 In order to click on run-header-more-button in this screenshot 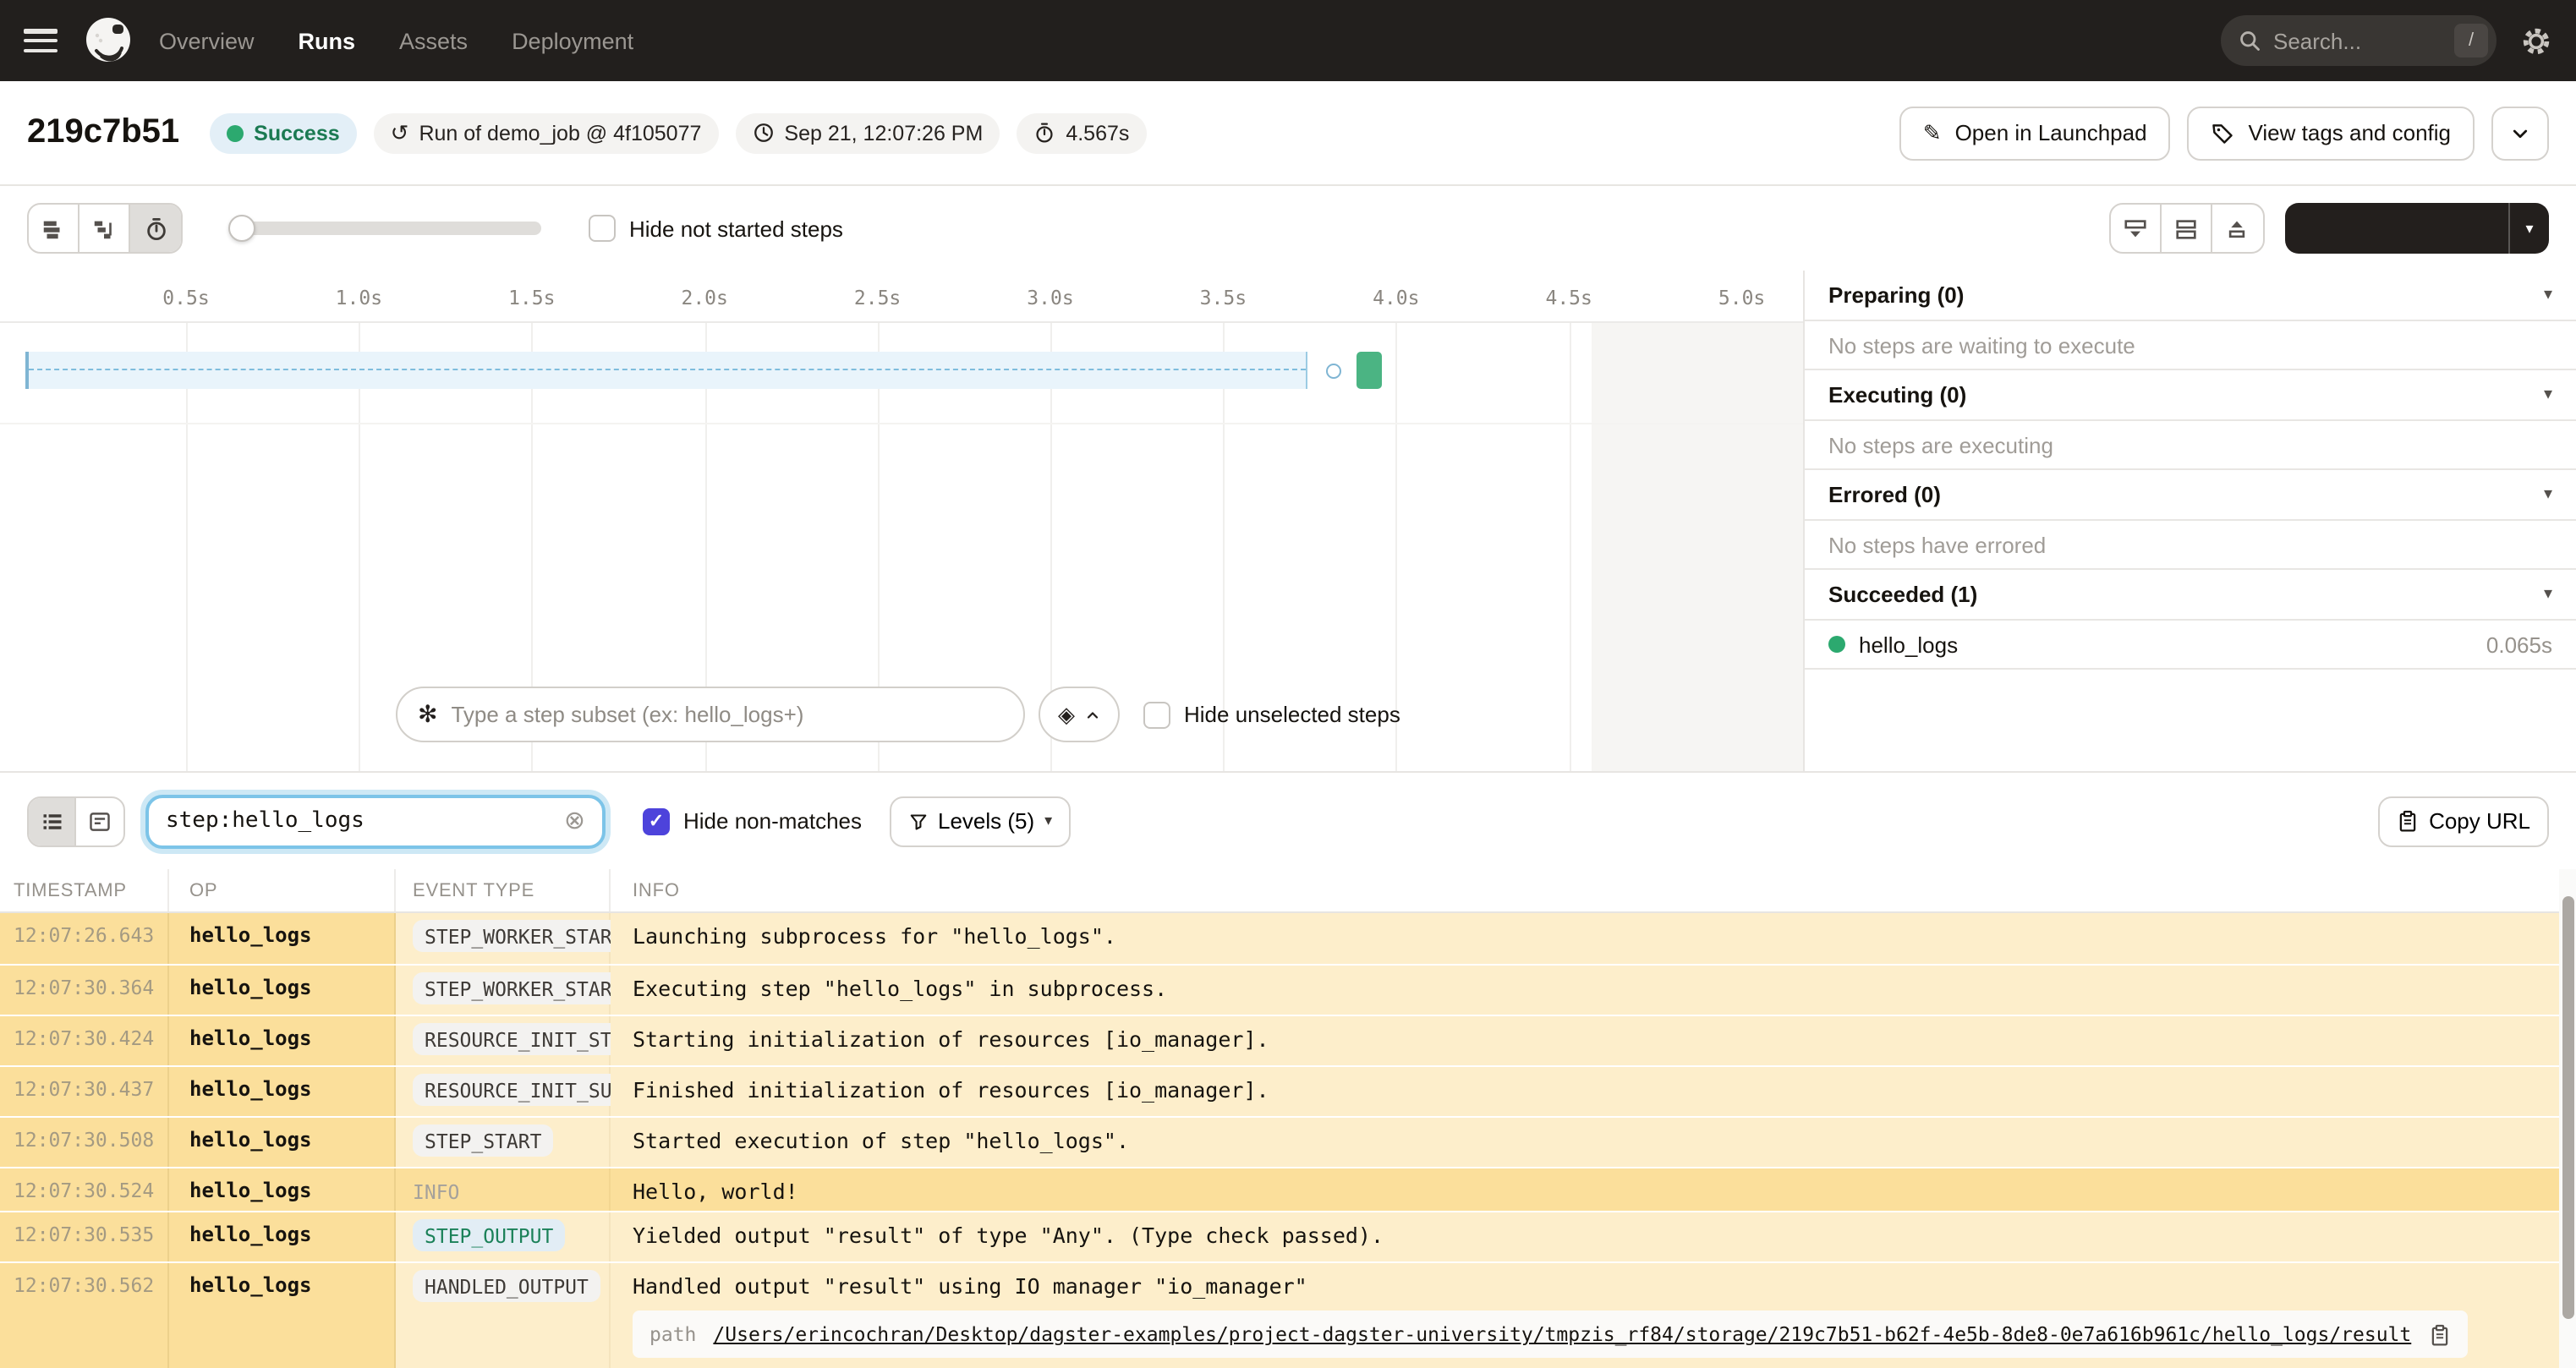, I will do `click(2520, 133)`.